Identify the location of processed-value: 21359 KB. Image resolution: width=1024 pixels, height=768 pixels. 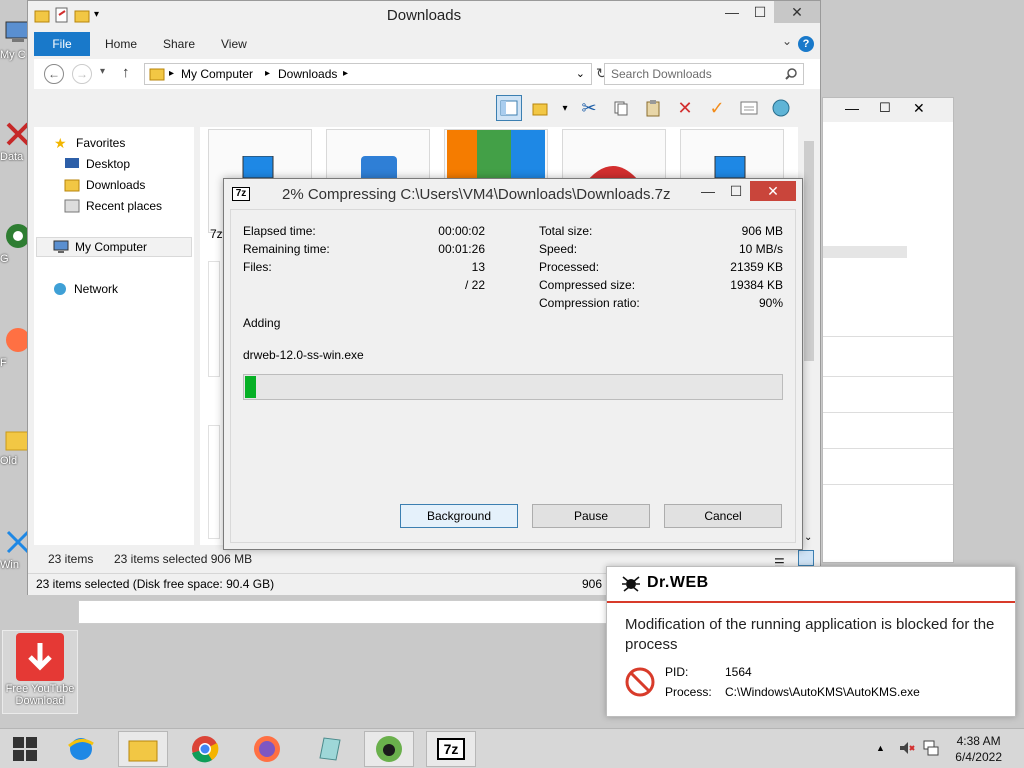
(756, 267).